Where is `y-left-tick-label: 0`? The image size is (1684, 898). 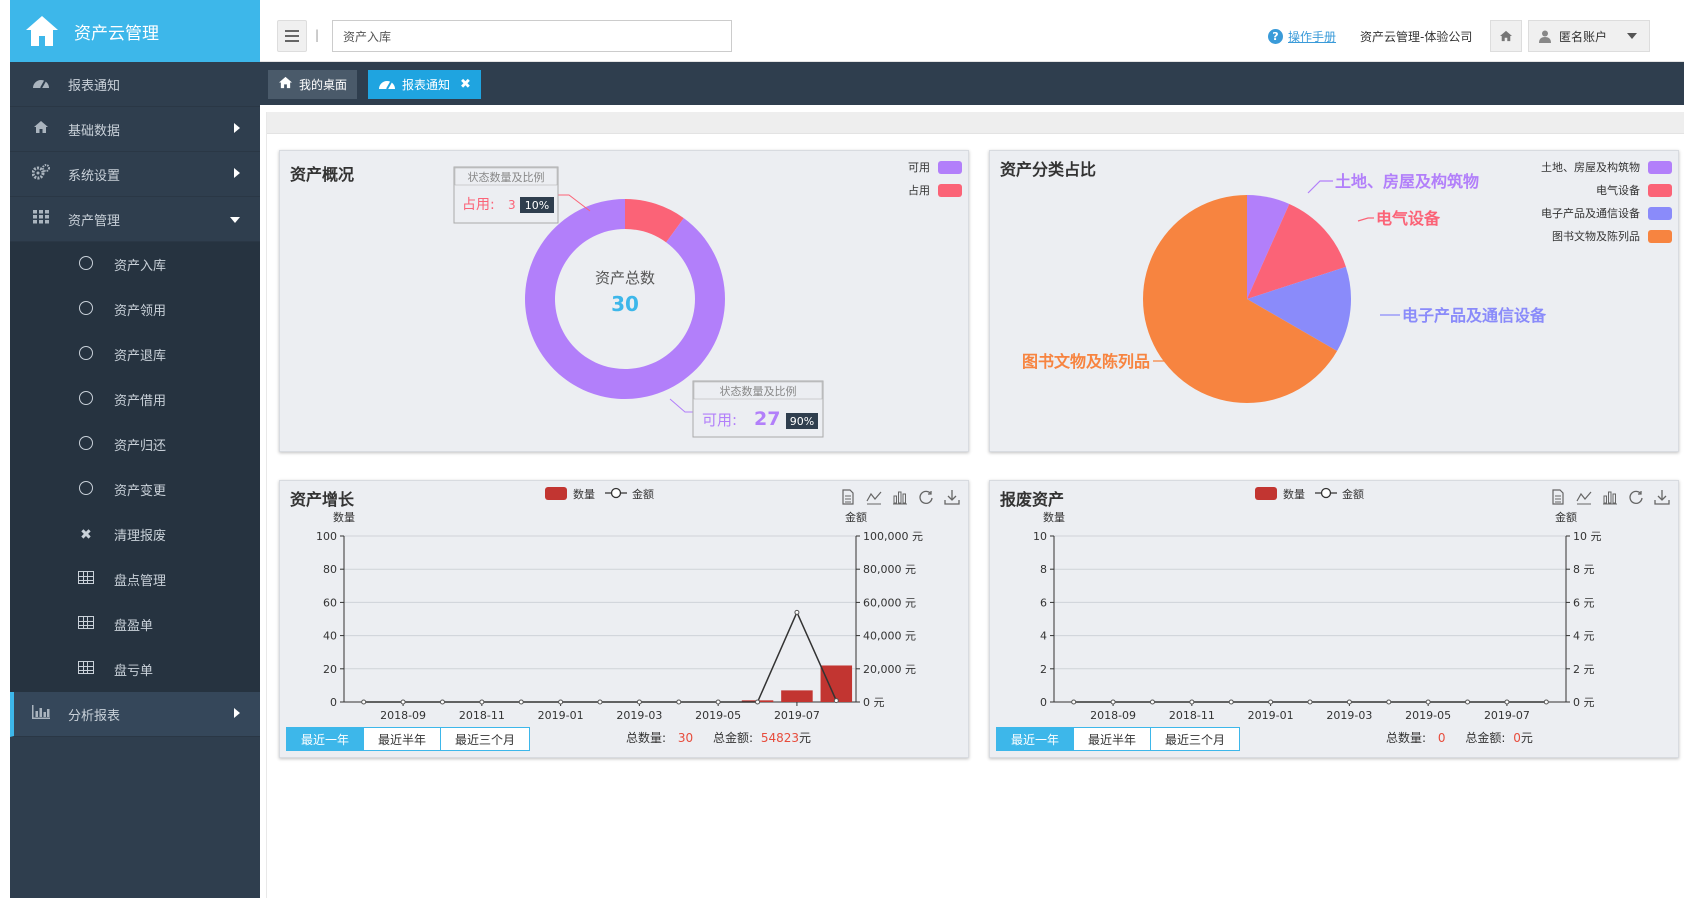
y-left-tick-label: 0 is located at coordinates (333, 702).